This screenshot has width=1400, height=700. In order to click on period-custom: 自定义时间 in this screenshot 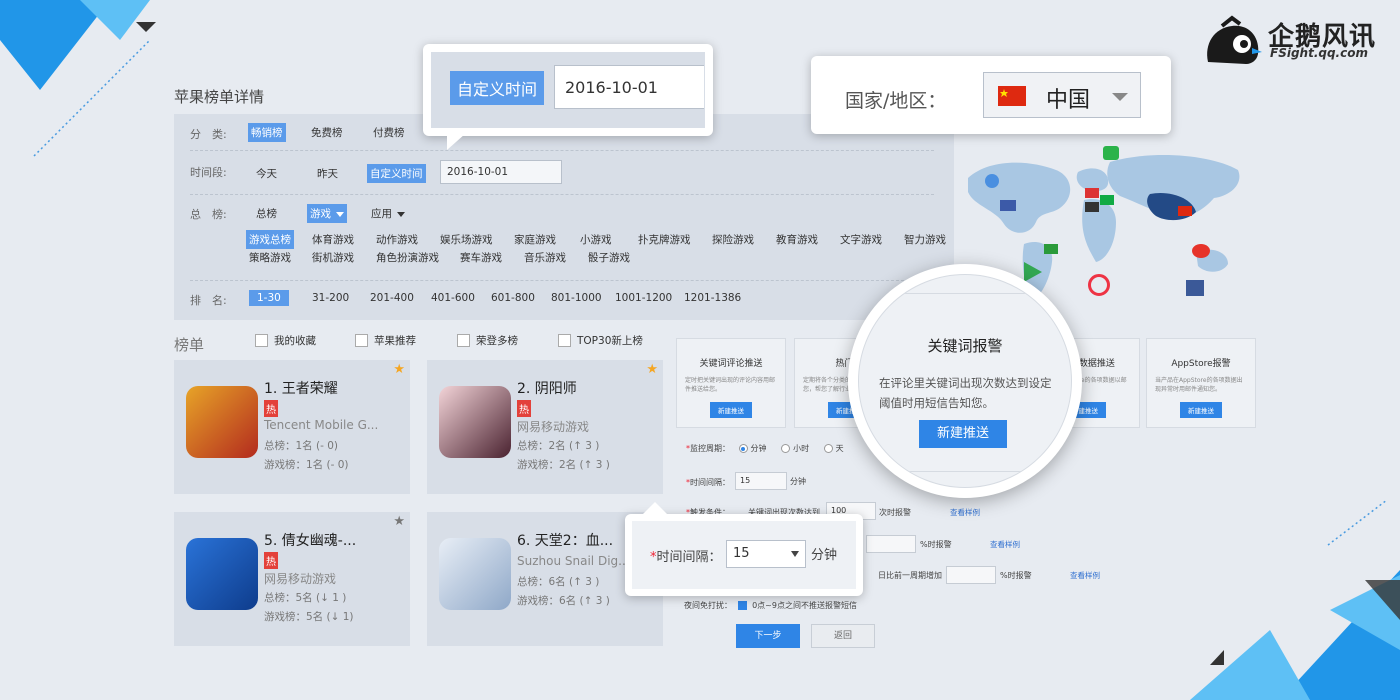, I will do `click(396, 173)`.